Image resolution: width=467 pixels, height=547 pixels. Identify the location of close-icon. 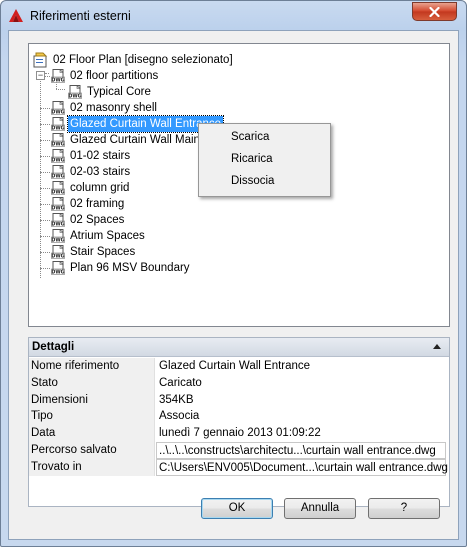
(434, 11).